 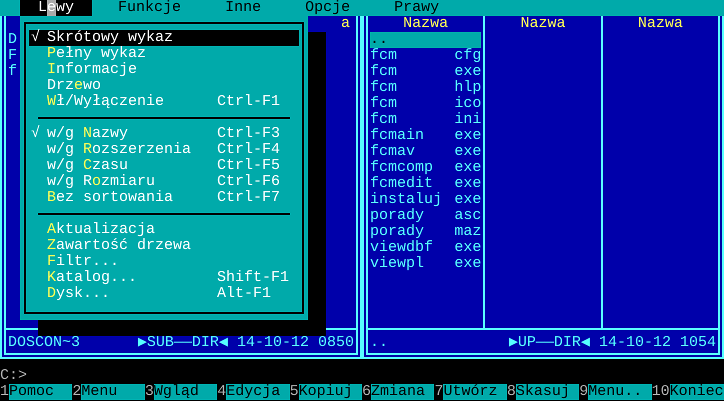 I want to click on file-row: porady maz, so click(x=426, y=232).